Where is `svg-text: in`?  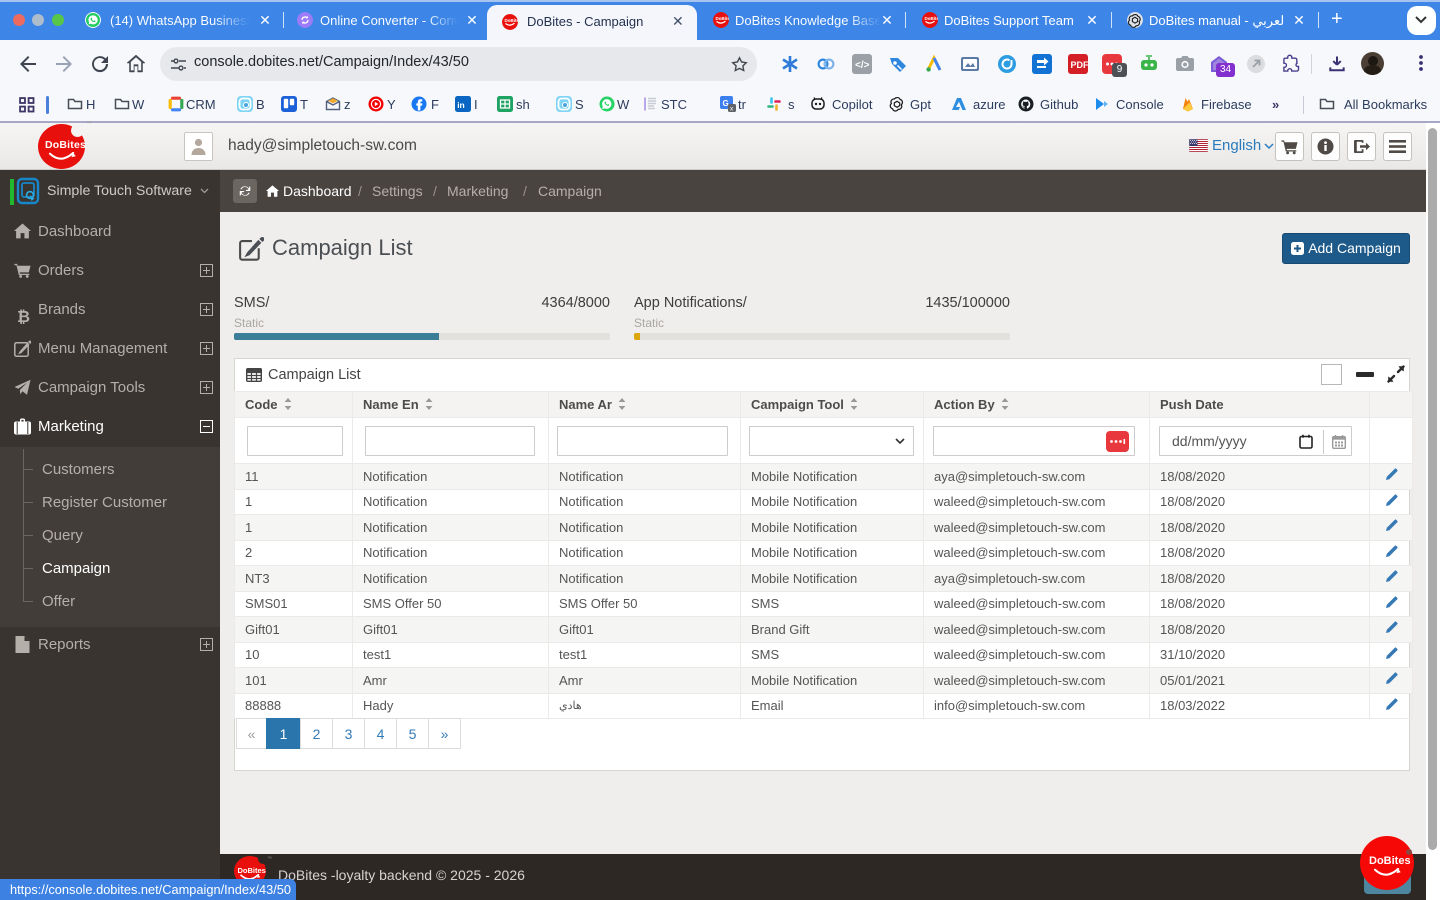 svg-text: in is located at coordinates (461, 105).